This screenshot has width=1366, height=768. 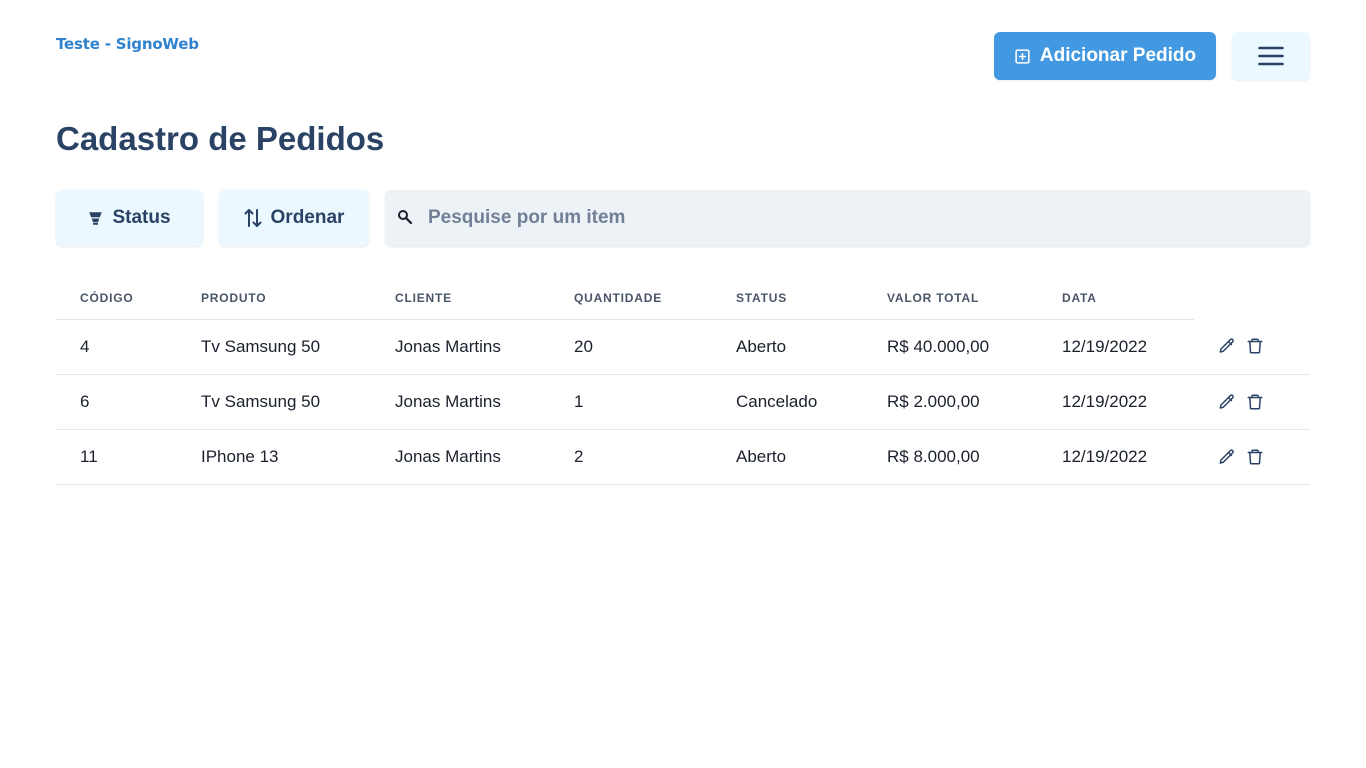 I want to click on search-icon, so click(x=405, y=217).